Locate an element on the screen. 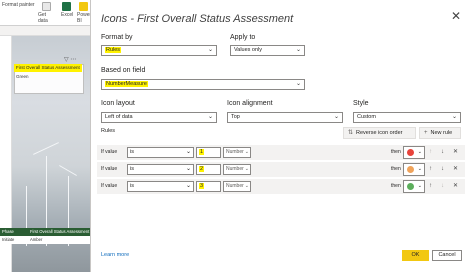 This screenshot has width=474, height=272. style-value: Custom is located at coordinates (366, 117).